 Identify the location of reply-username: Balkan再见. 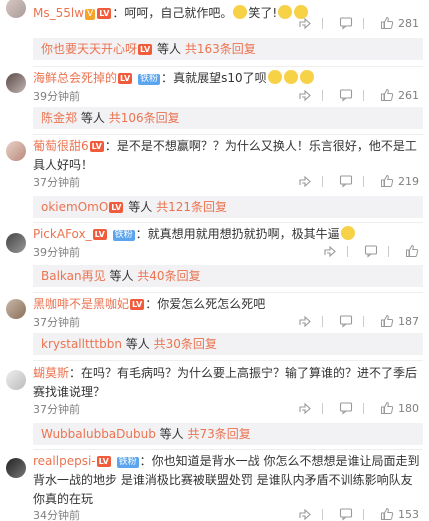
(73, 276).